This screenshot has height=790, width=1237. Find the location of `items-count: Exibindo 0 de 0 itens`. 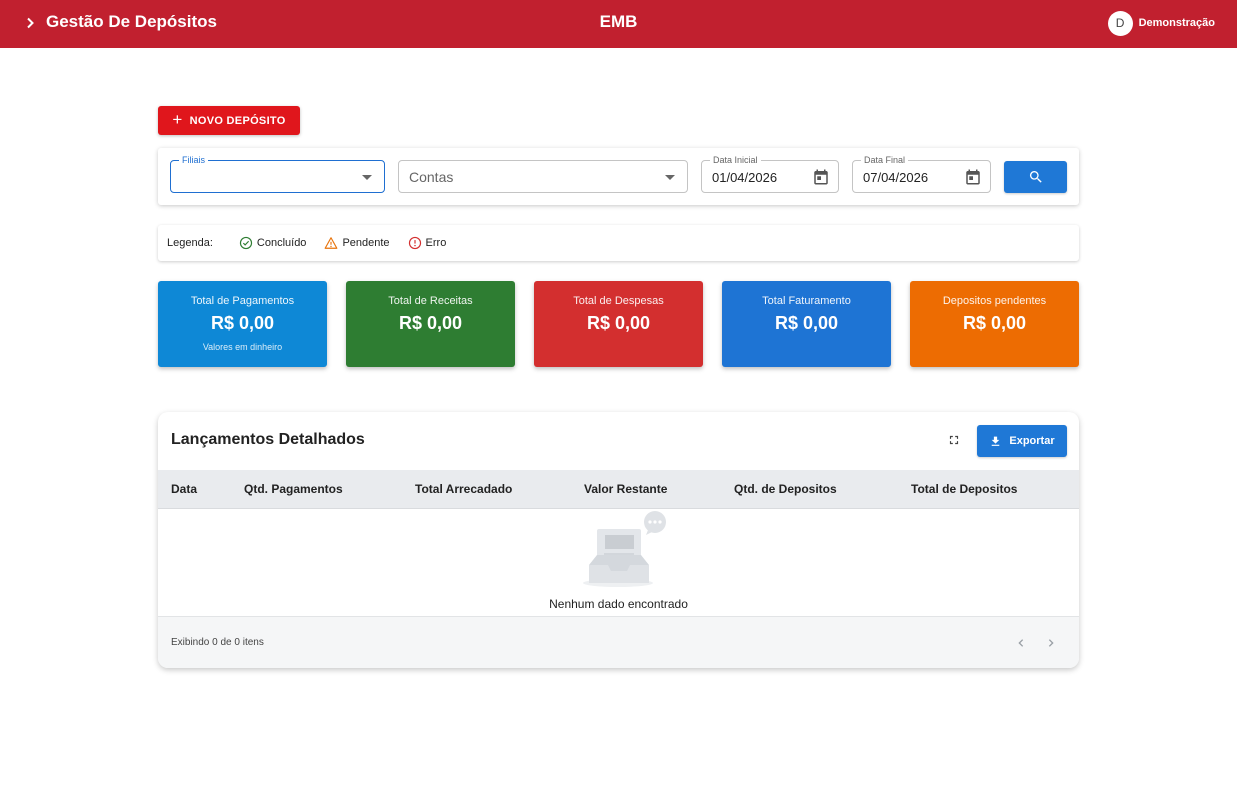

items-count: Exibindo 0 de 0 itens is located at coordinates (217, 642).